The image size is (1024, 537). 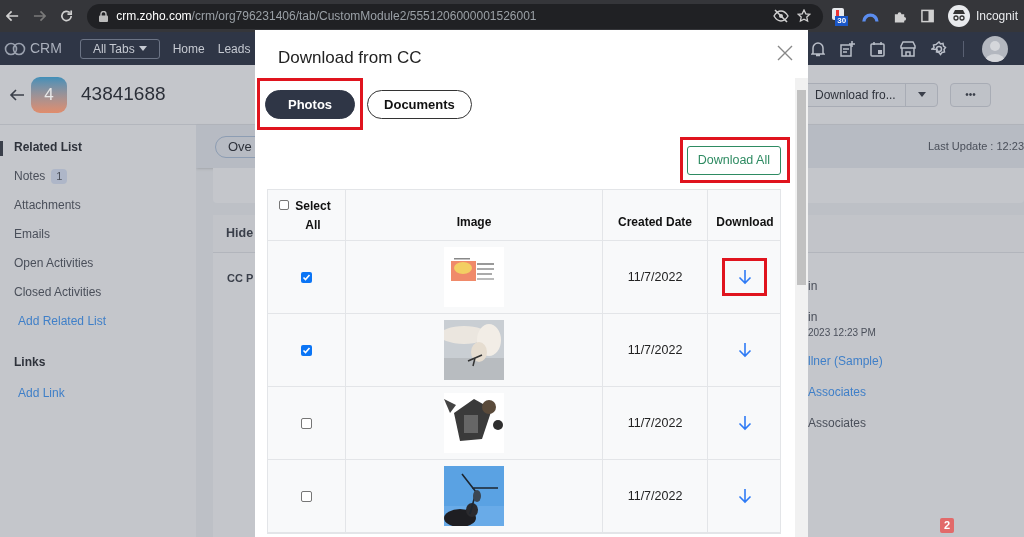 I want to click on reload-icon, so click(x=67, y=16).